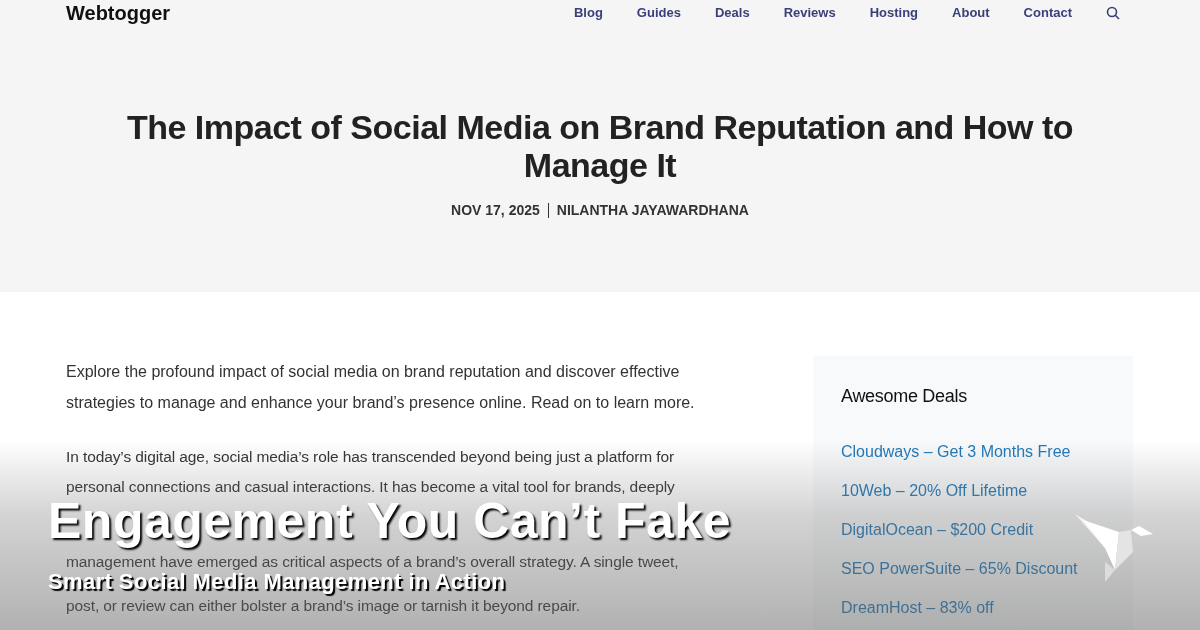  What do you see at coordinates (658, 13) in the screenshot?
I see `nav-link: Guides` at bounding box center [658, 13].